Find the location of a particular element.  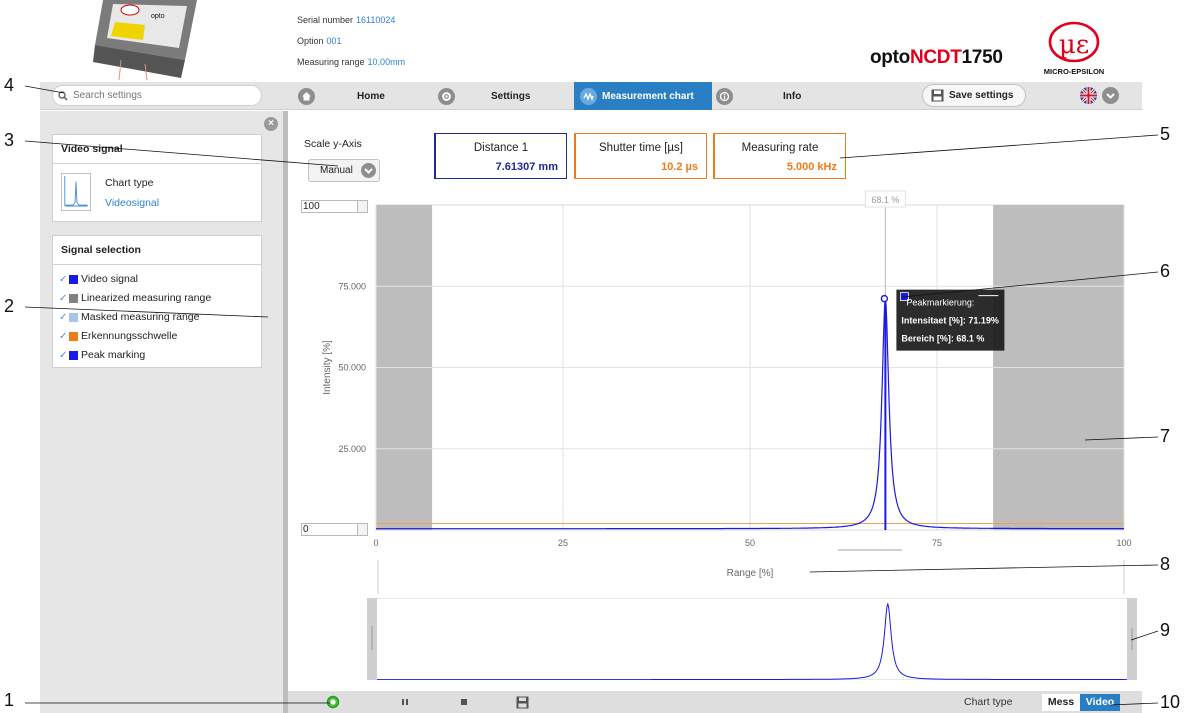

stop-button is located at coordinates (464, 702).